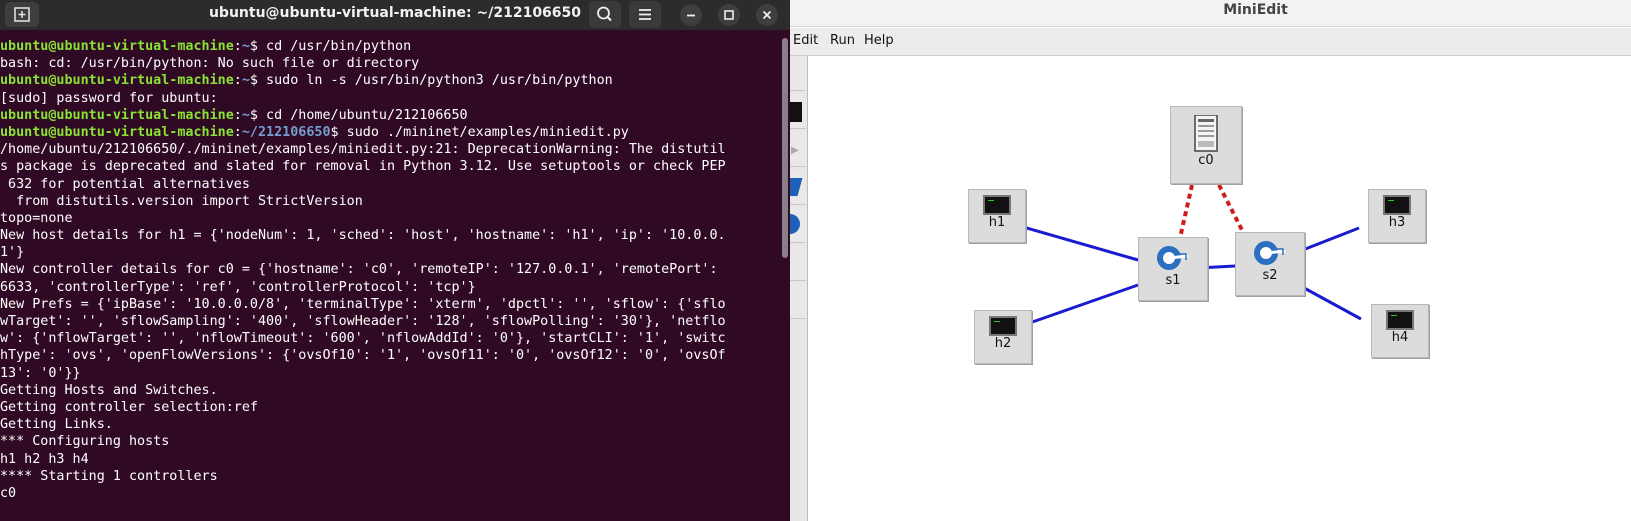 This screenshot has height=521, width=1631. Describe the element at coordinates (1003, 343) in the screenshot. I see `node-label-h2: h2` at that location.